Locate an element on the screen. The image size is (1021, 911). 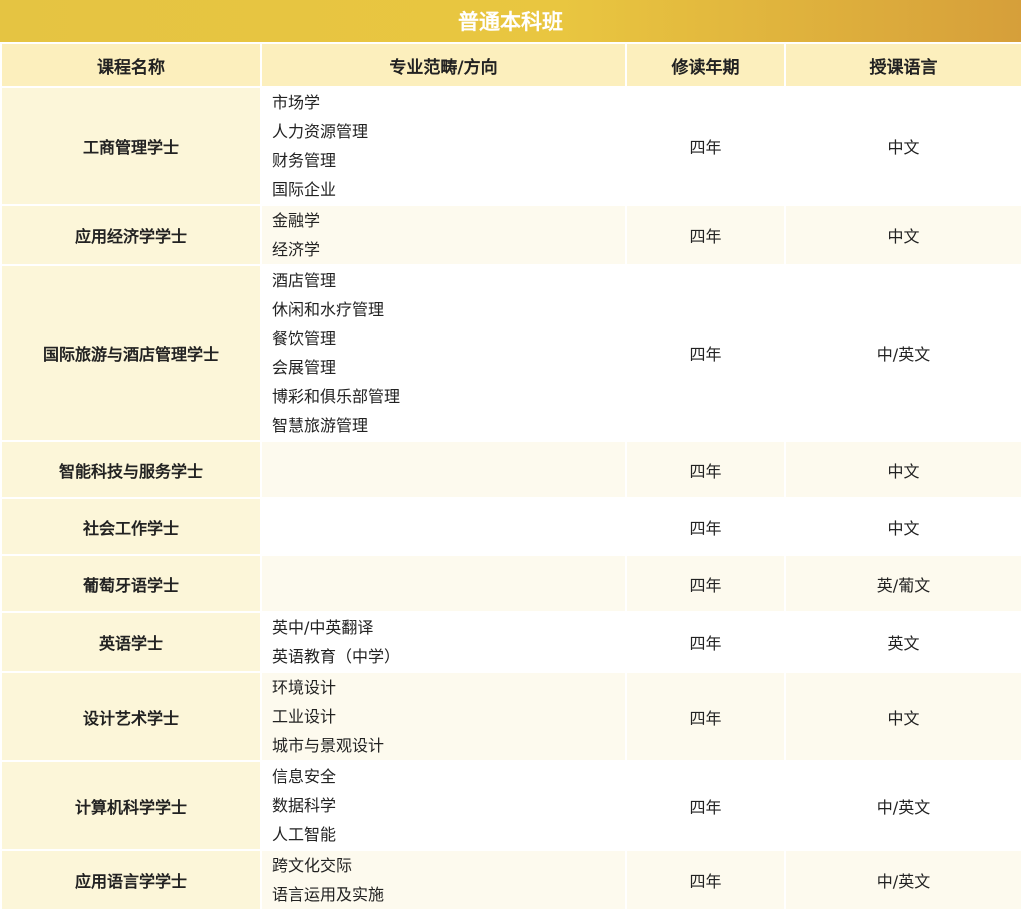
course-name: 智能科技与服务学士 is located at coordinates (131, 469).